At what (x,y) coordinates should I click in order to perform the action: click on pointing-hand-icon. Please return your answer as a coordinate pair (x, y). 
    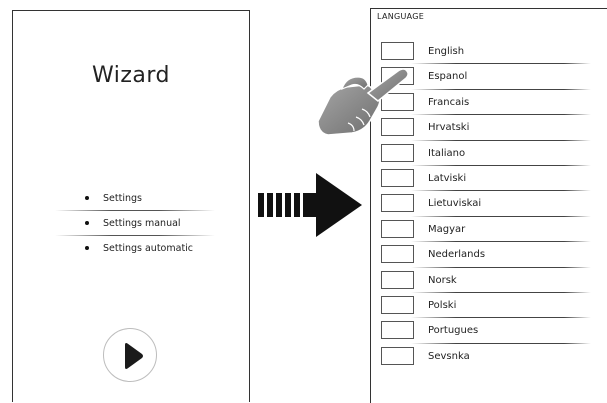
    Looking at the image, I should click on (367, 105).